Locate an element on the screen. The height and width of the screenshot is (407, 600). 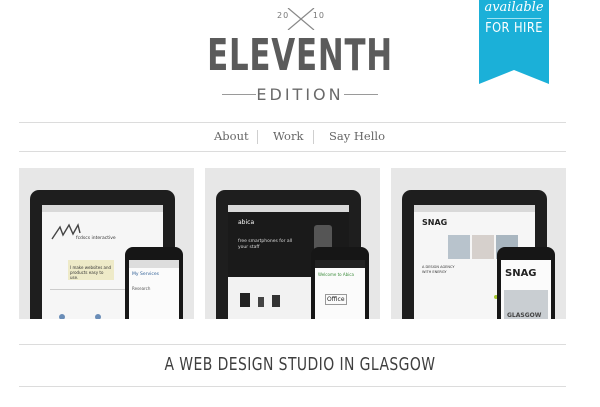
phone-subheading: Research is located at coordinates (141, 288).